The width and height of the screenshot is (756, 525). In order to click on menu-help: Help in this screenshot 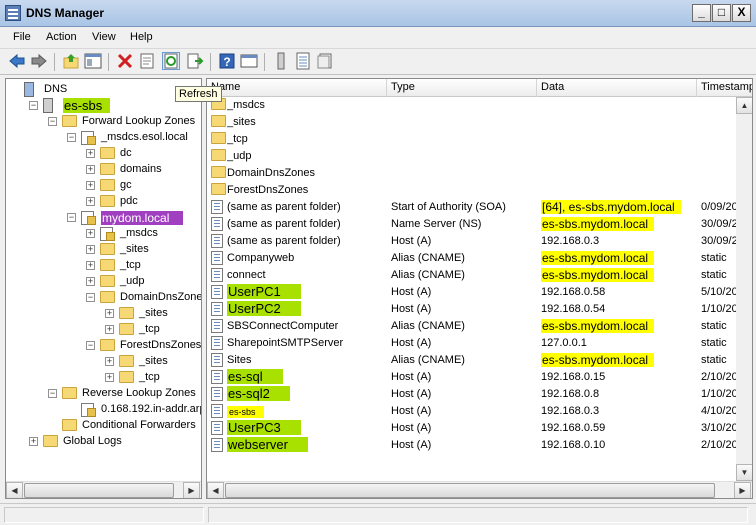, I will do `click(141, 37)`.